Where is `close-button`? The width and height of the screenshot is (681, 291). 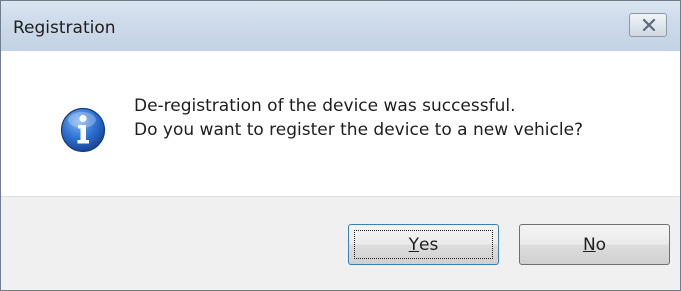
close-button is located at coordinates (648, 25).